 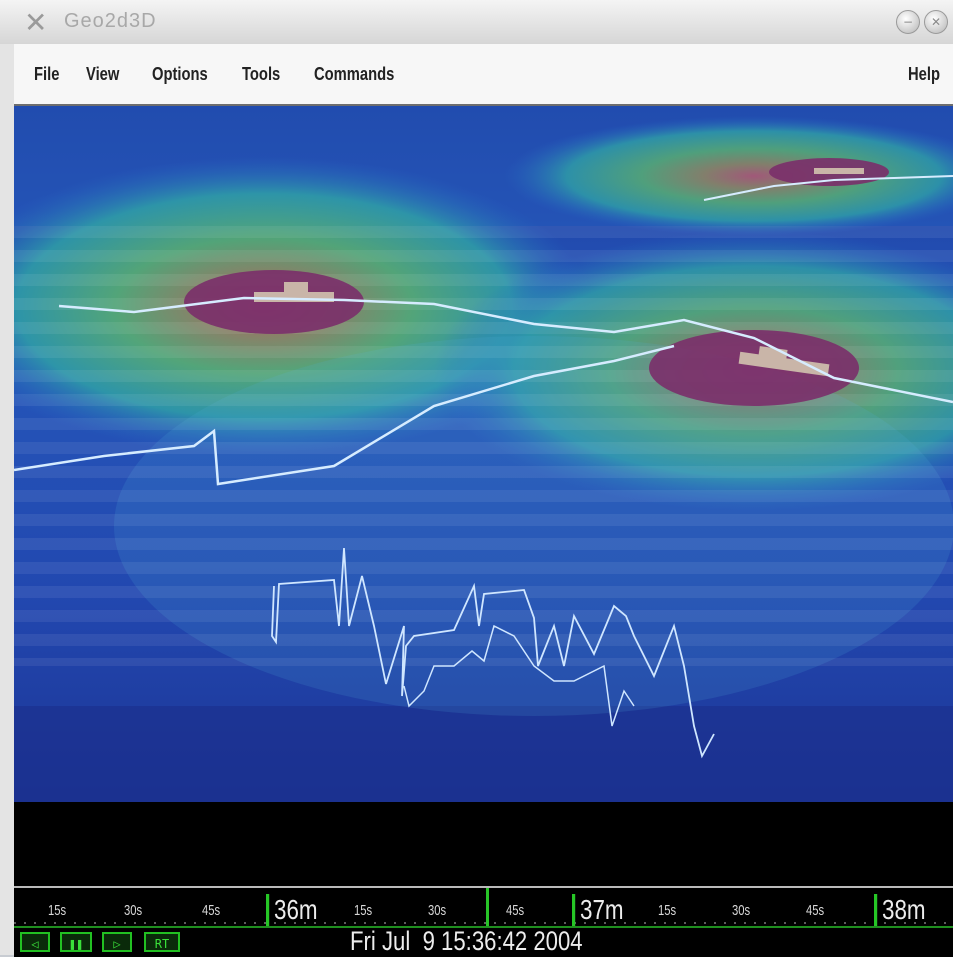 What do you see at coordinates (76, 942) in the screenshot?
I see `pause-button: ❚❚` at bounding box center [76, 942].